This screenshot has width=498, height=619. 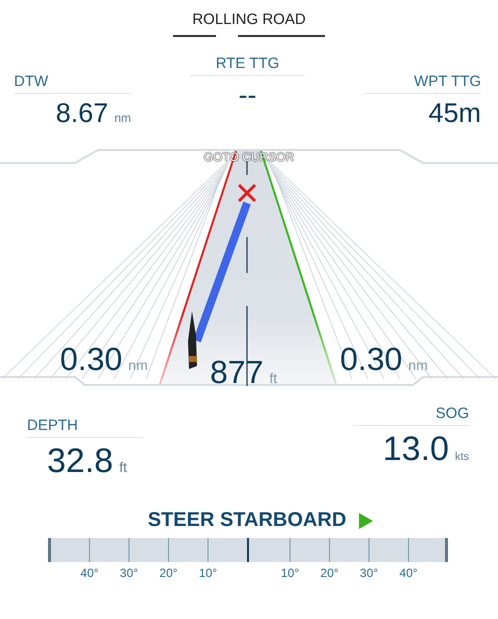 I want to click on steer-instruction: STEER STARBOARD, so click(x=247, y=520).